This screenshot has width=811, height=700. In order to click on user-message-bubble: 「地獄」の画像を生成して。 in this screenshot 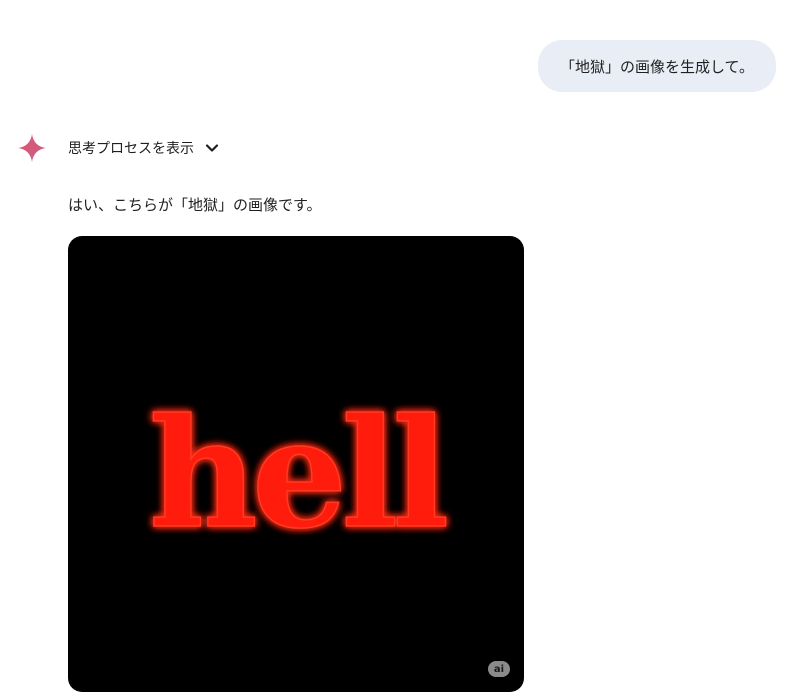, I will do `click(657, 66)`.